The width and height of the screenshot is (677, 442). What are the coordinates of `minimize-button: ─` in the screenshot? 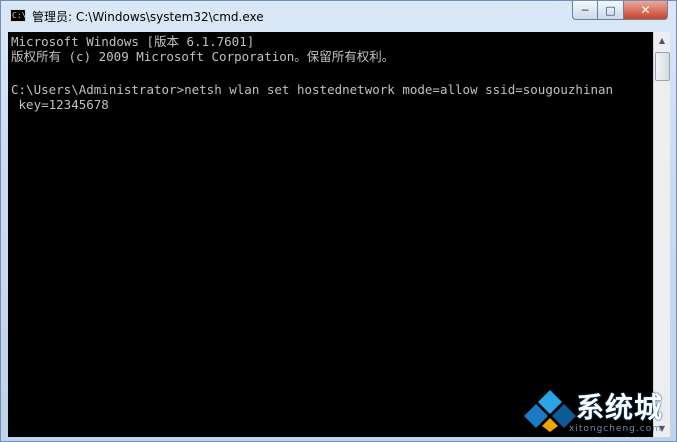 It's located at (585, 10).